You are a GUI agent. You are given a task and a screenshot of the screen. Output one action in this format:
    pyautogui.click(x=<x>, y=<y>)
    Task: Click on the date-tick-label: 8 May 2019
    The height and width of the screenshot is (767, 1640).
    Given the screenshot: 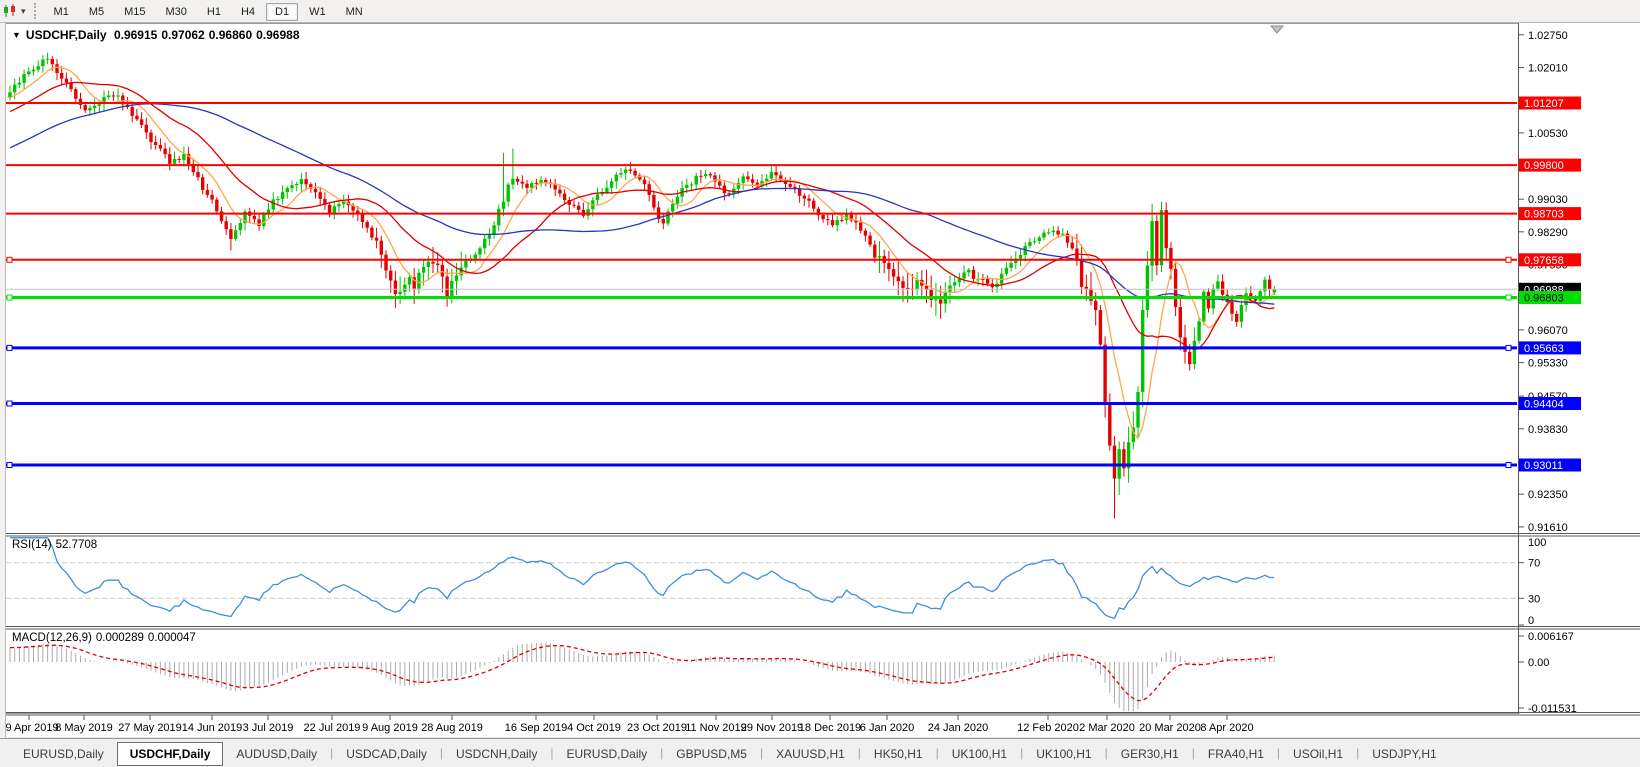 What is the action you would take?
    pyautogui.click(x=83, y=728)
    